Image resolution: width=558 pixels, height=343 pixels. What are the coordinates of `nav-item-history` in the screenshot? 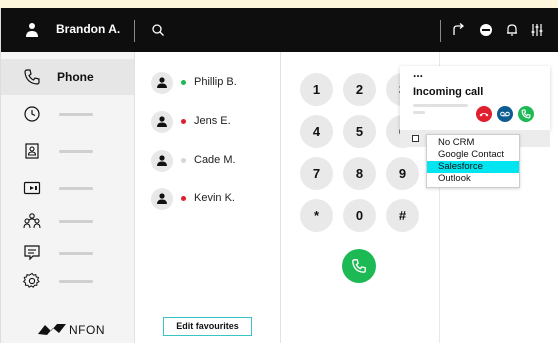 It's located at (67, 114).